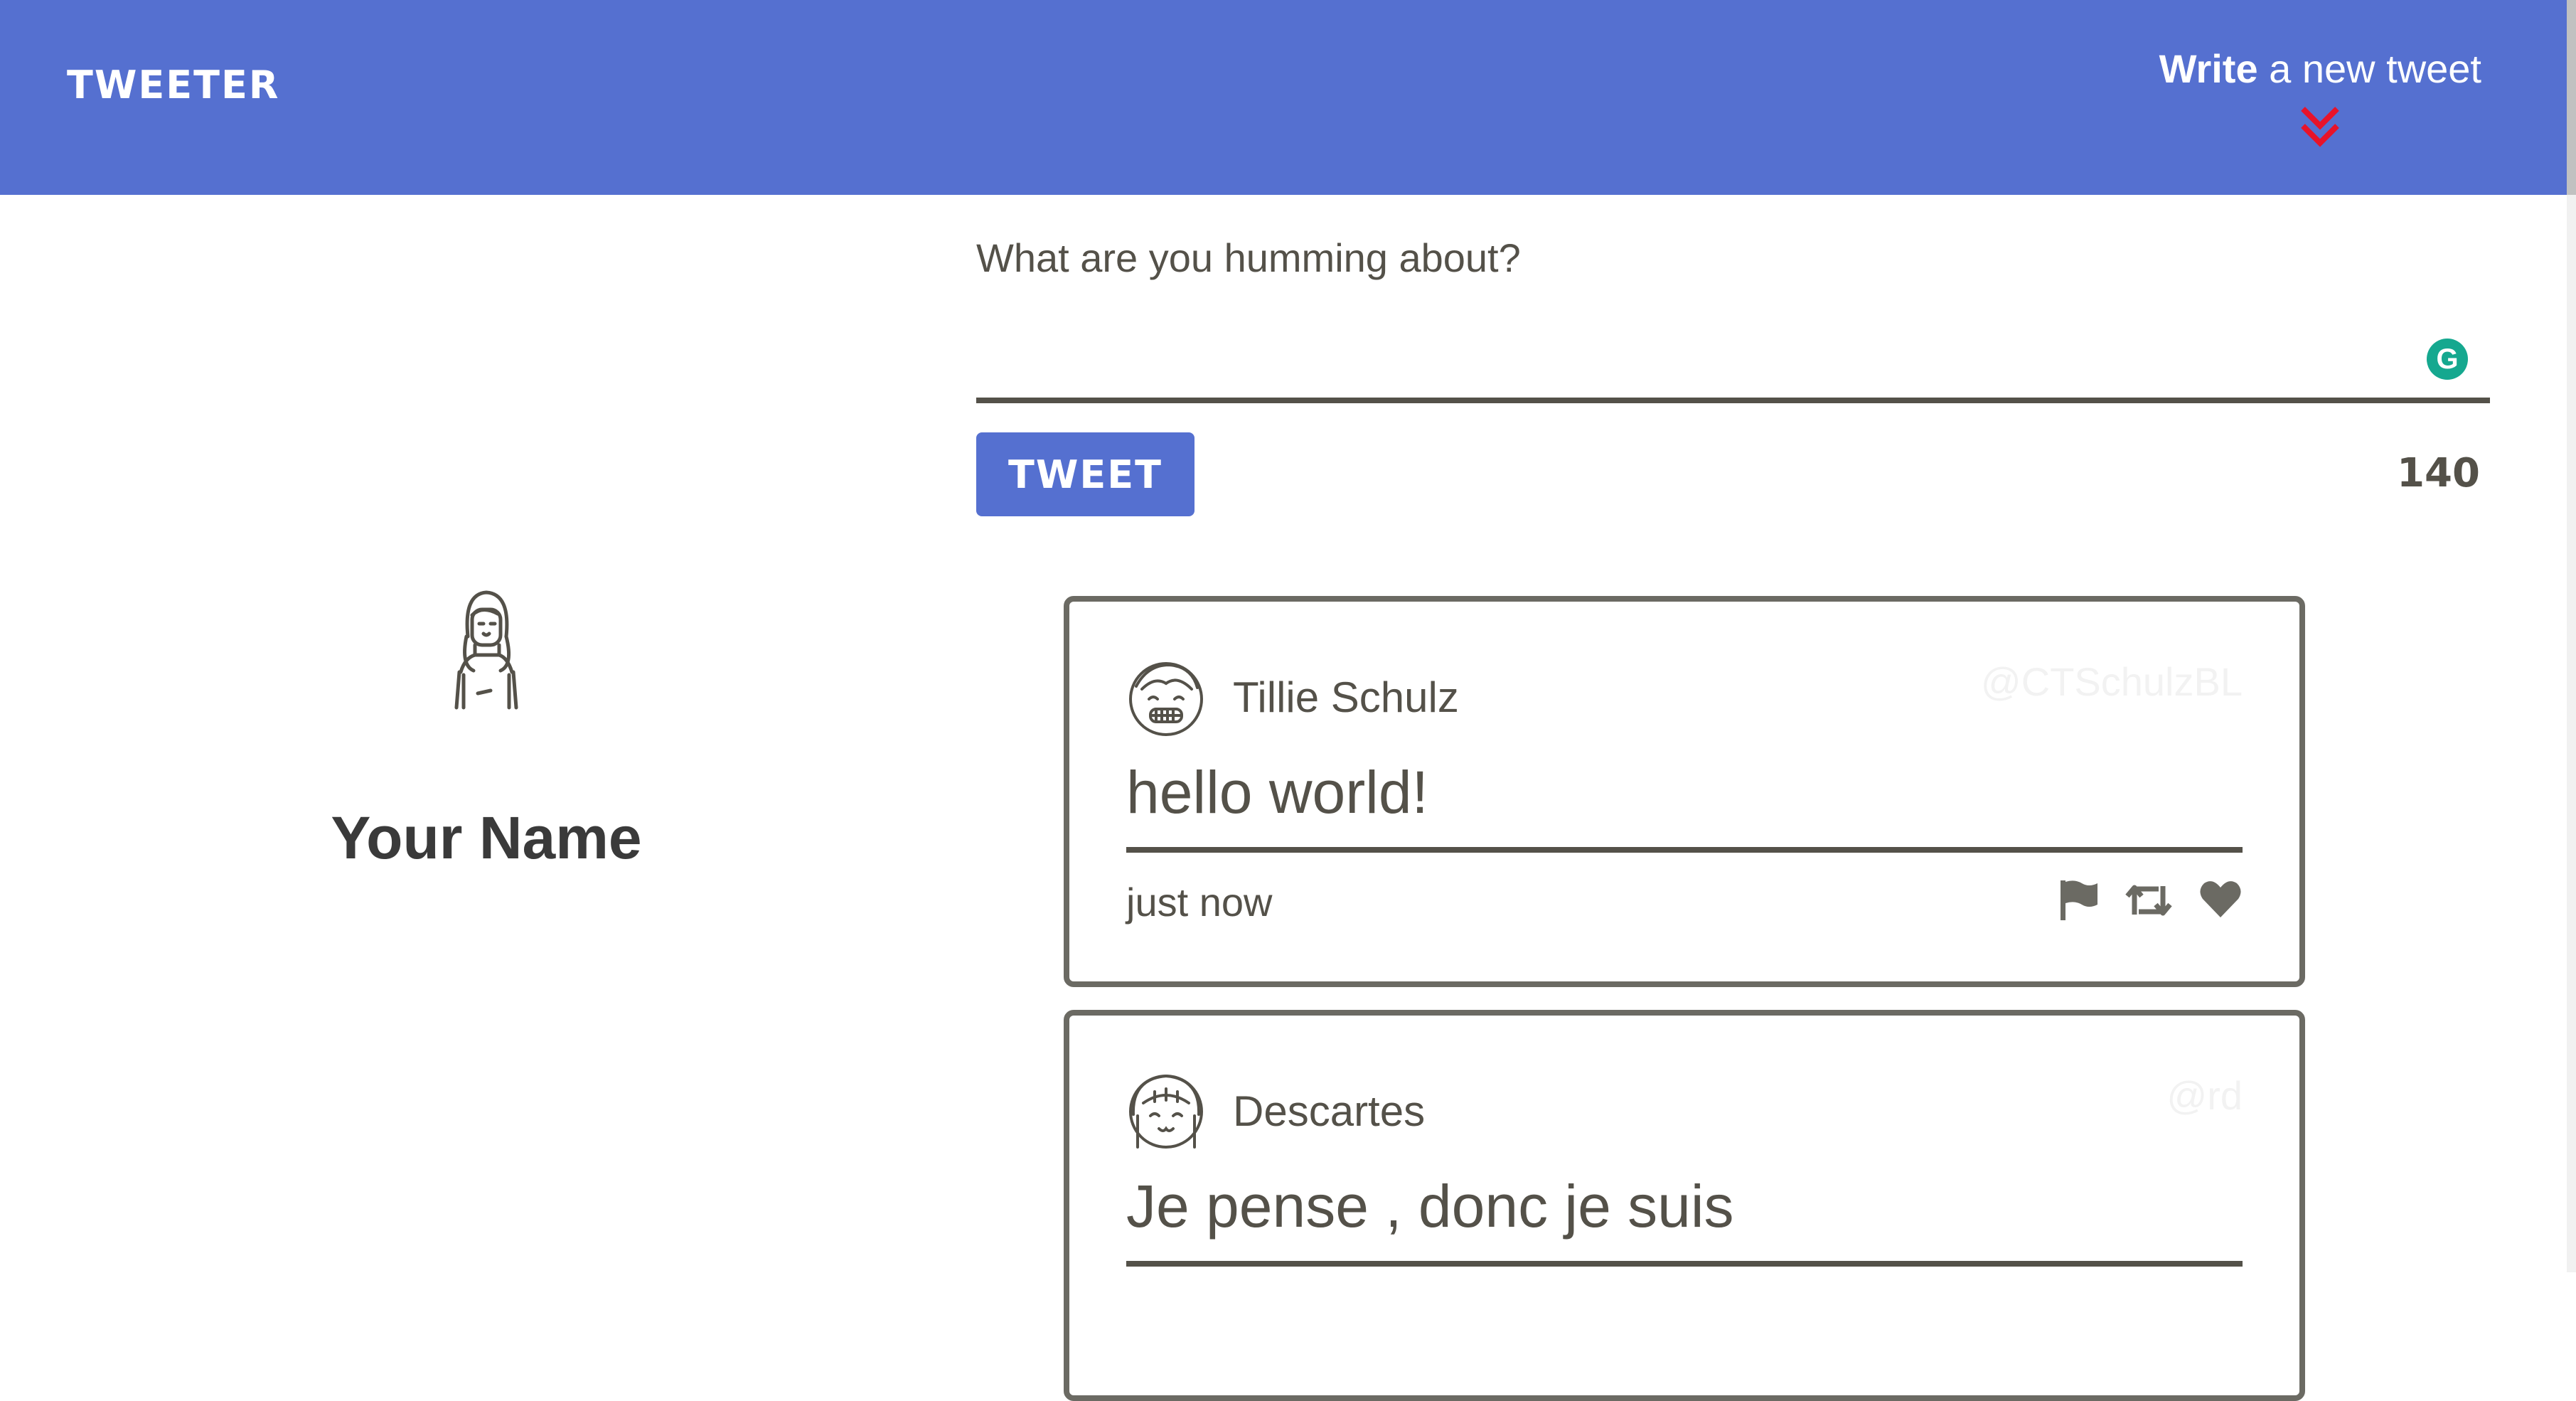  I want to click on tweet-timestamp: just now, so click(1199, 902).